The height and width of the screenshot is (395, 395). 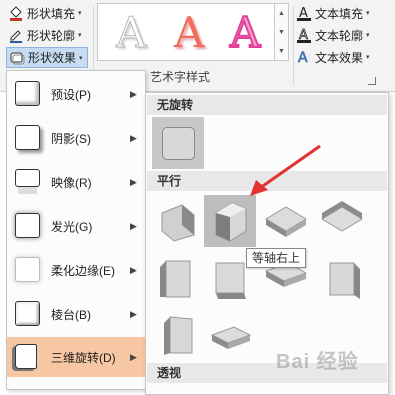 What do you see at coordinates (71, 94) in the screenshot?
I see `menu-item-label: 预设(P)` at bounding box center [71, 94].